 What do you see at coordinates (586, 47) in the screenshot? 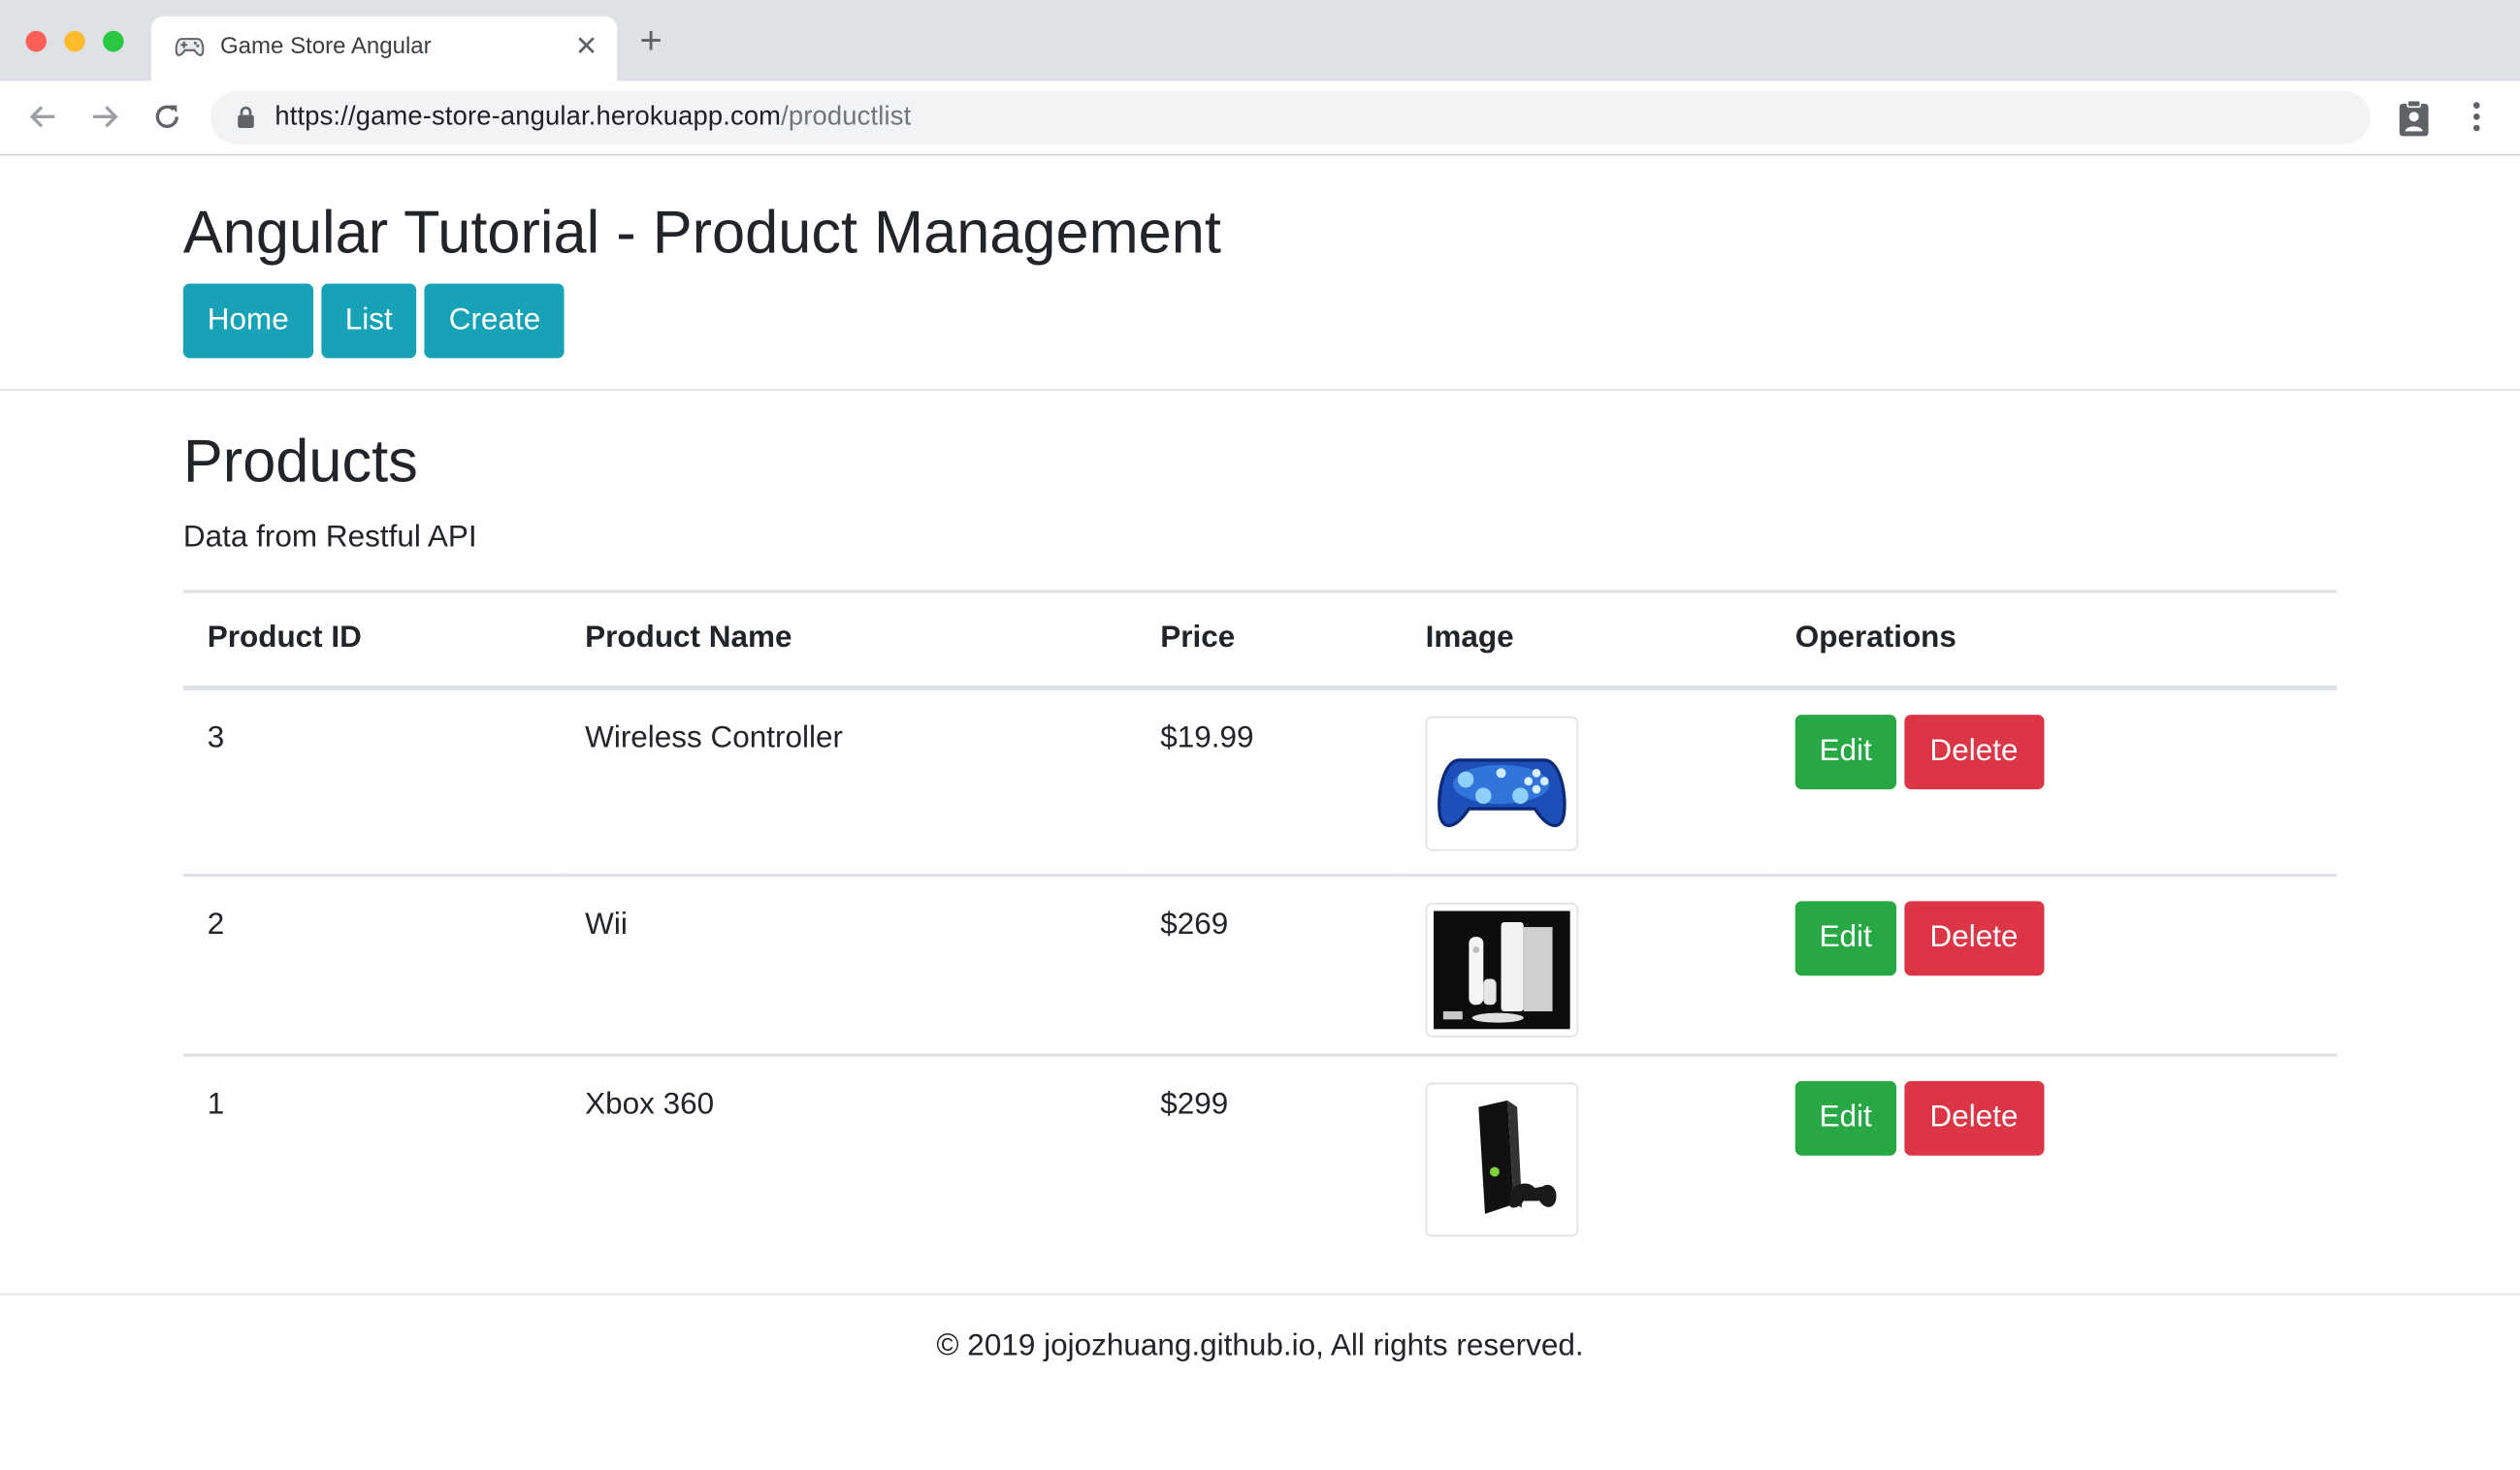
I see `tab-close-icon: ✕` at bounding box center [586, 47].